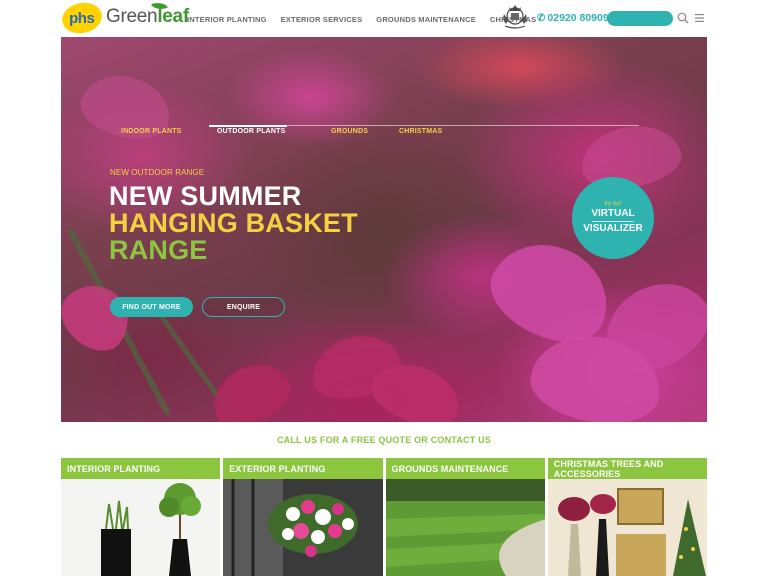  Describe the element at coordinates (248, 126) in the screenshot. I see `hero-tab-active-indicator` at that location.